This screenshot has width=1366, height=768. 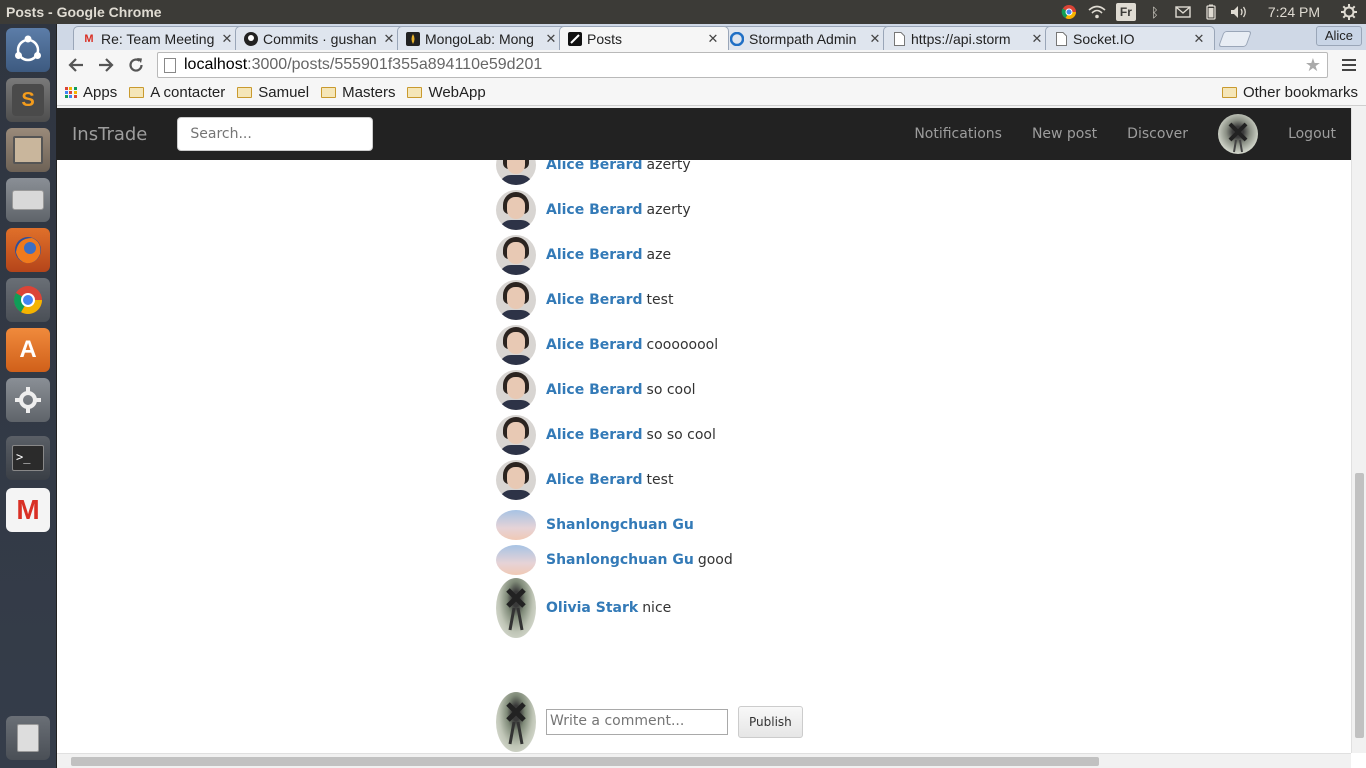 I want to click on bookmark-folder: A contacter, so click(x=177, y=92).